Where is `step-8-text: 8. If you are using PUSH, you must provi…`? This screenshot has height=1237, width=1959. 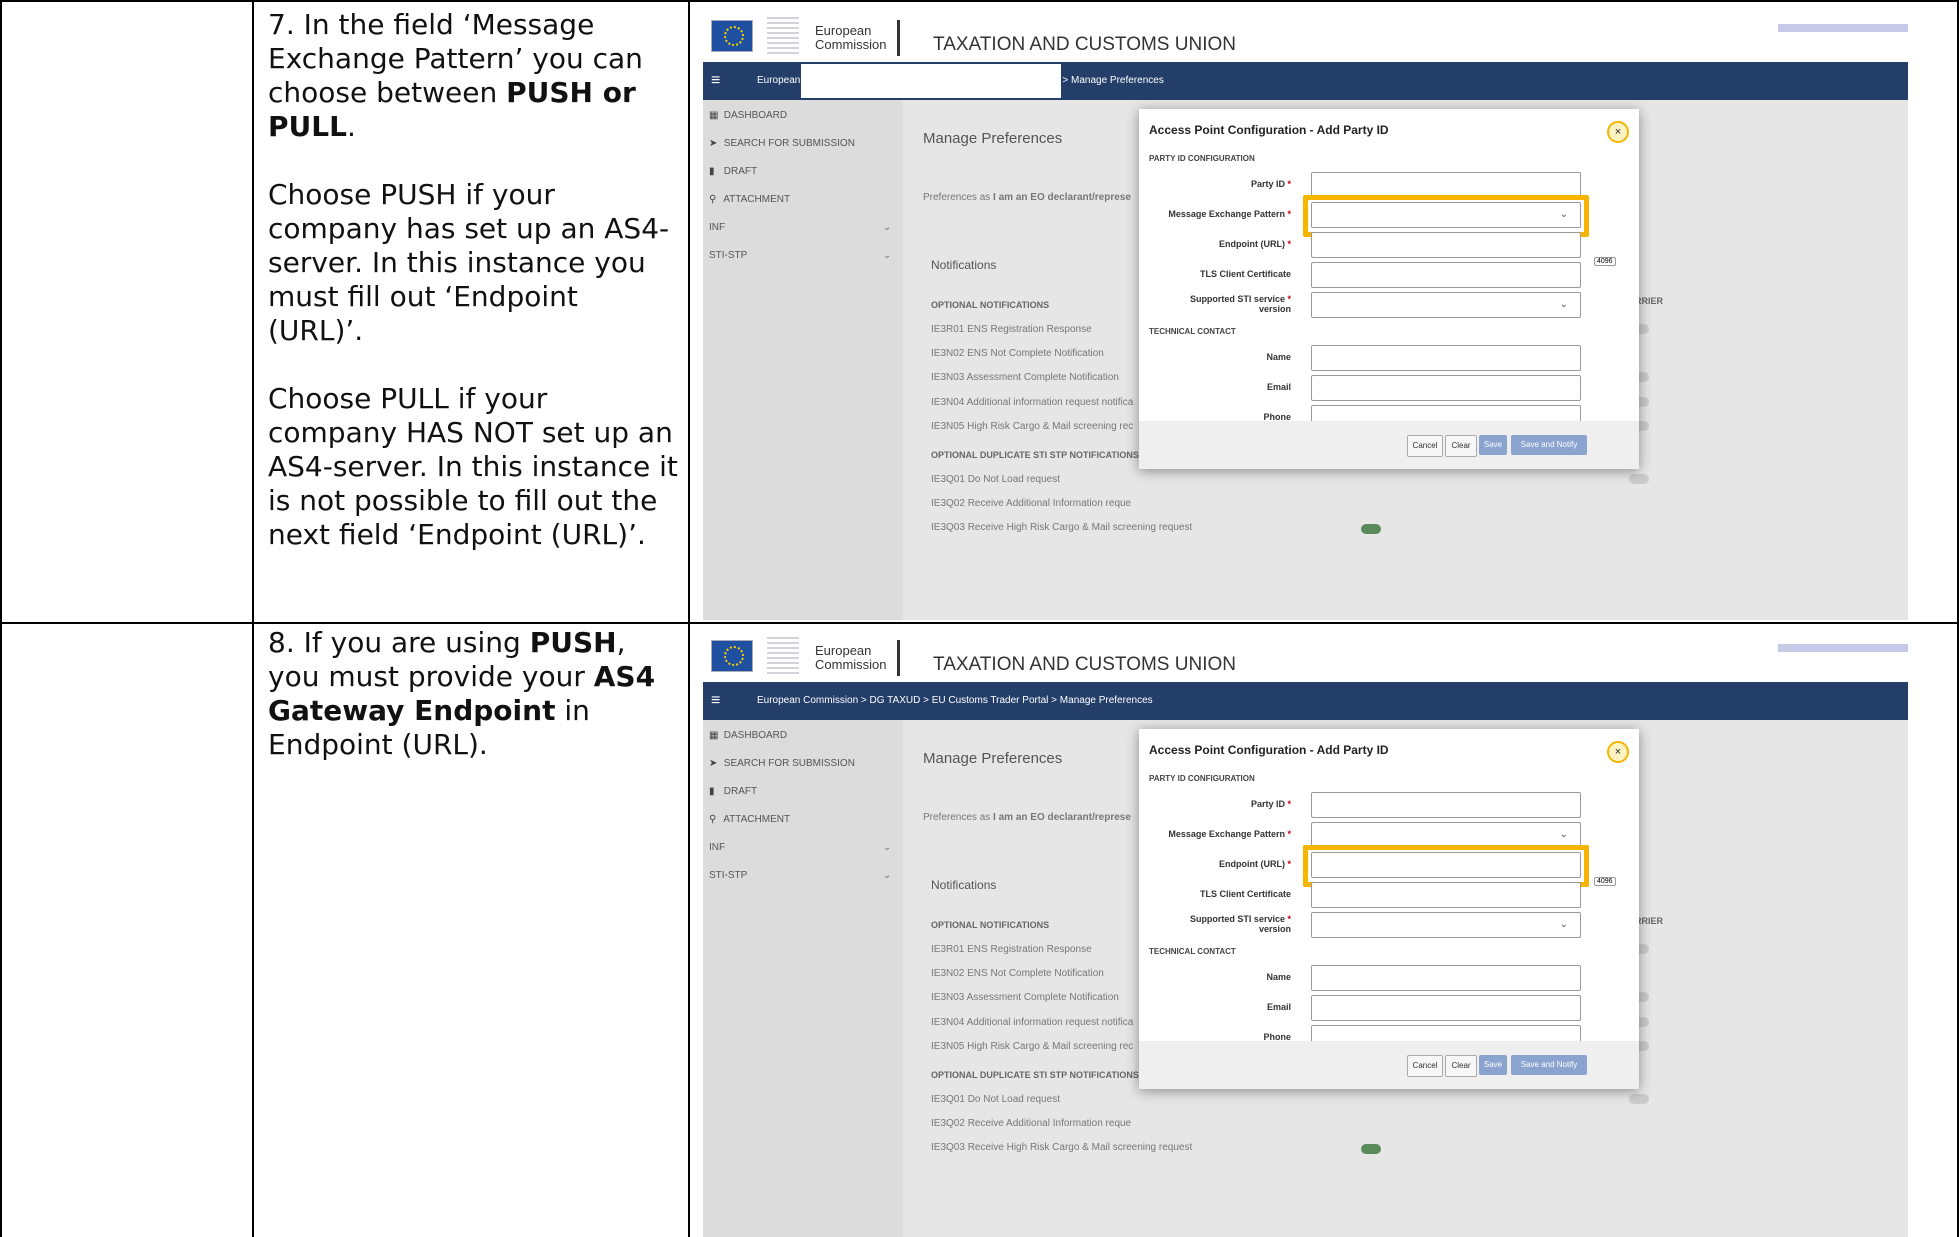 step-8-text: 8. If you are using PUSH, you must provi… is located at coordinates (473, 711).